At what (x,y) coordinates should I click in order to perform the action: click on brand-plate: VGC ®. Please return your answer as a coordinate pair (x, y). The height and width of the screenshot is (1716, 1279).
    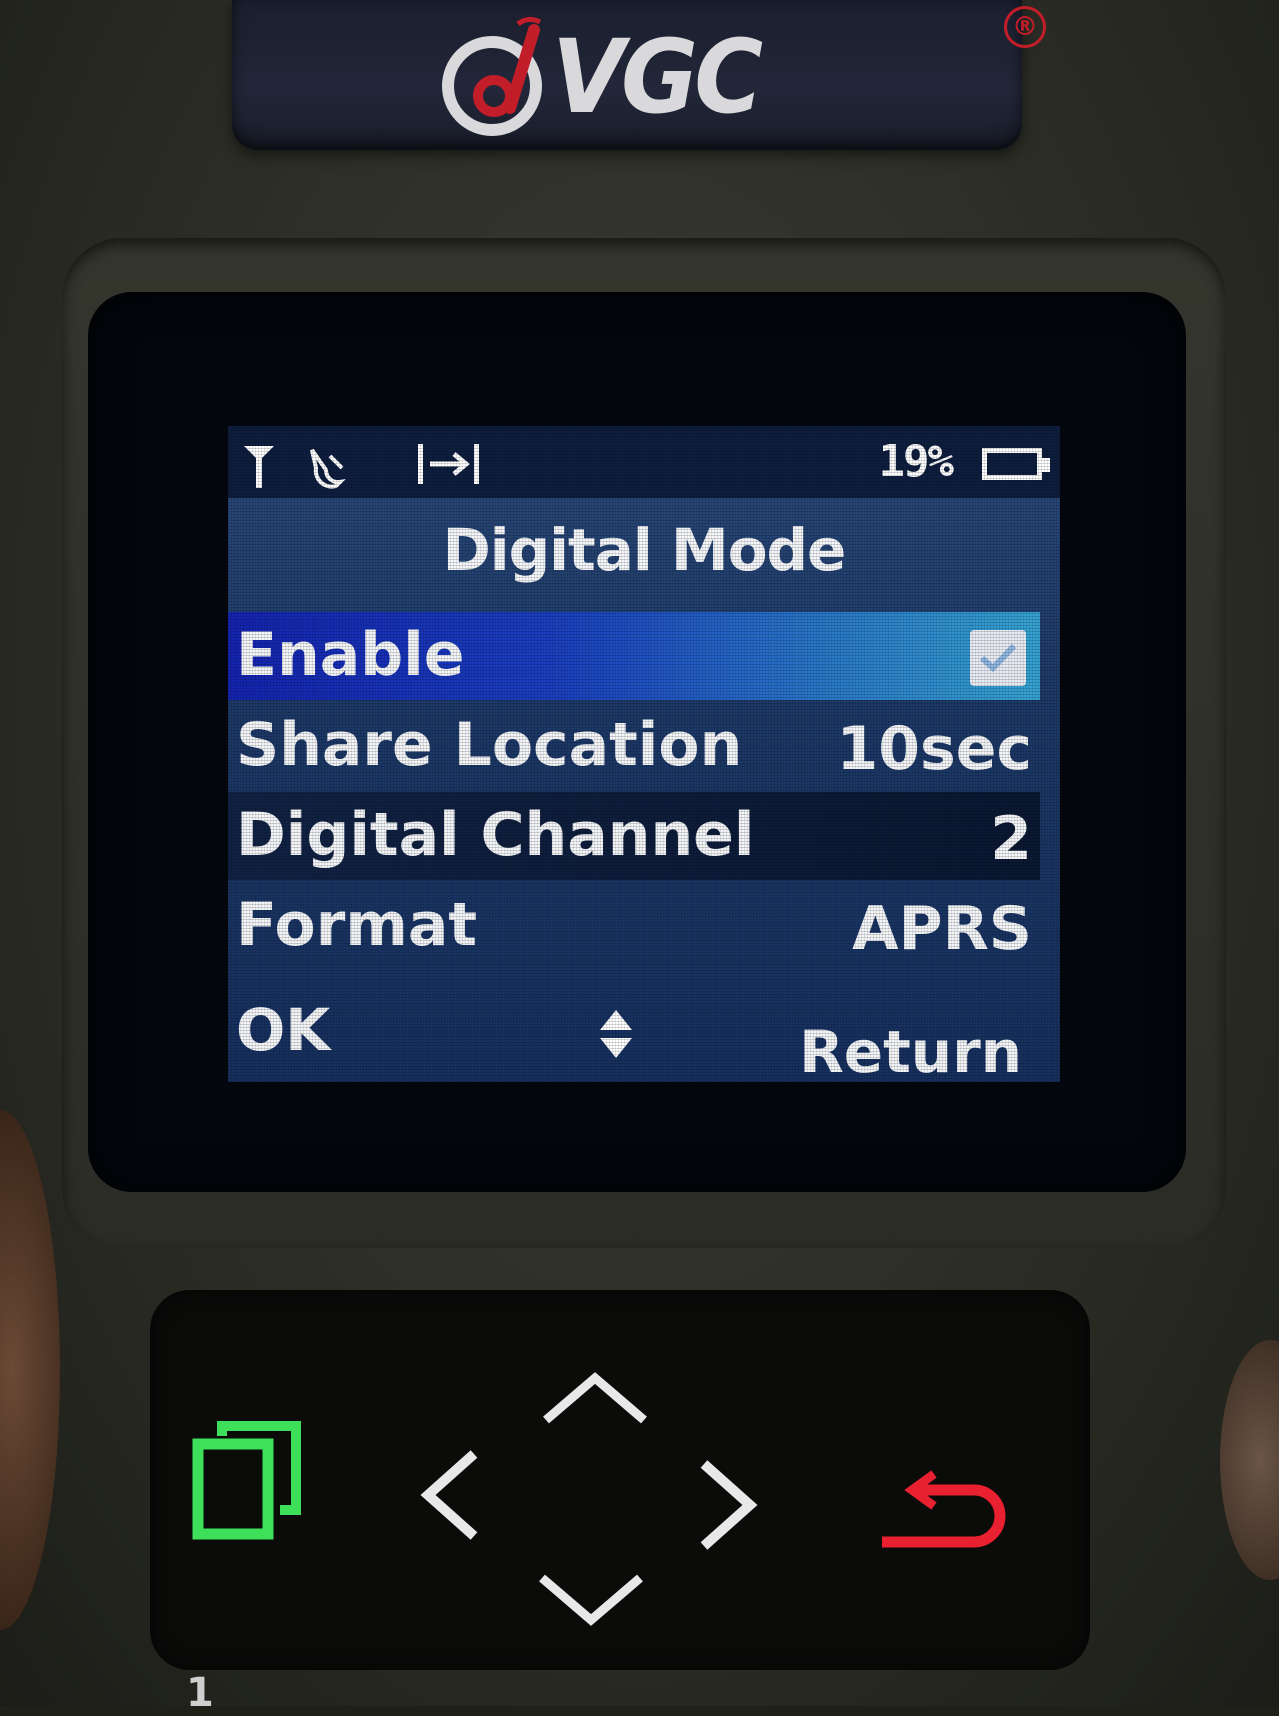
    Looking at the image, I should click on (639, 75).